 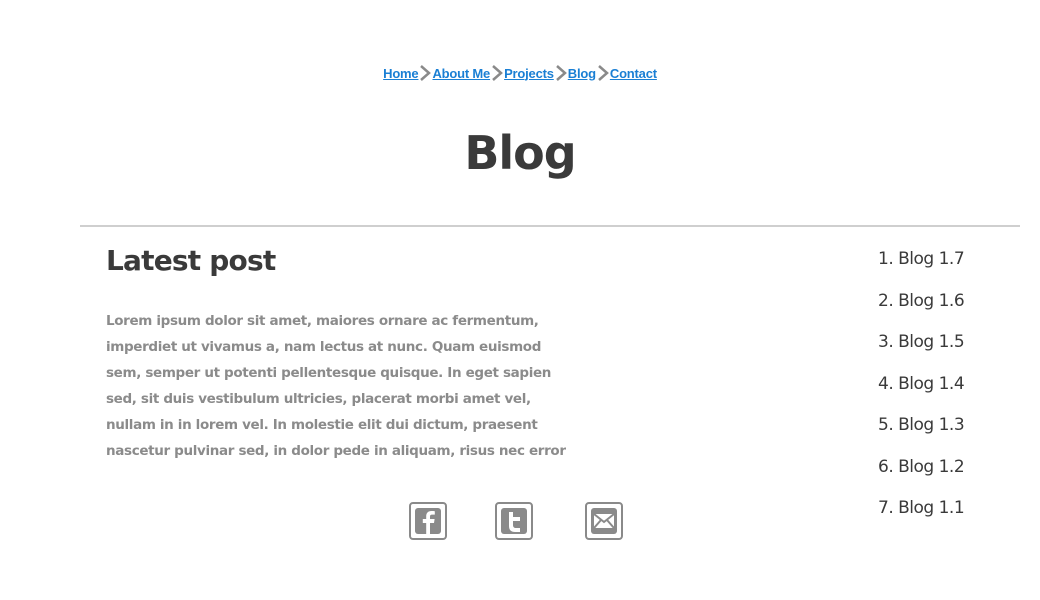 I want to click on blog-list-item: 6. Blog 1.2, so click(x=921, y=478).